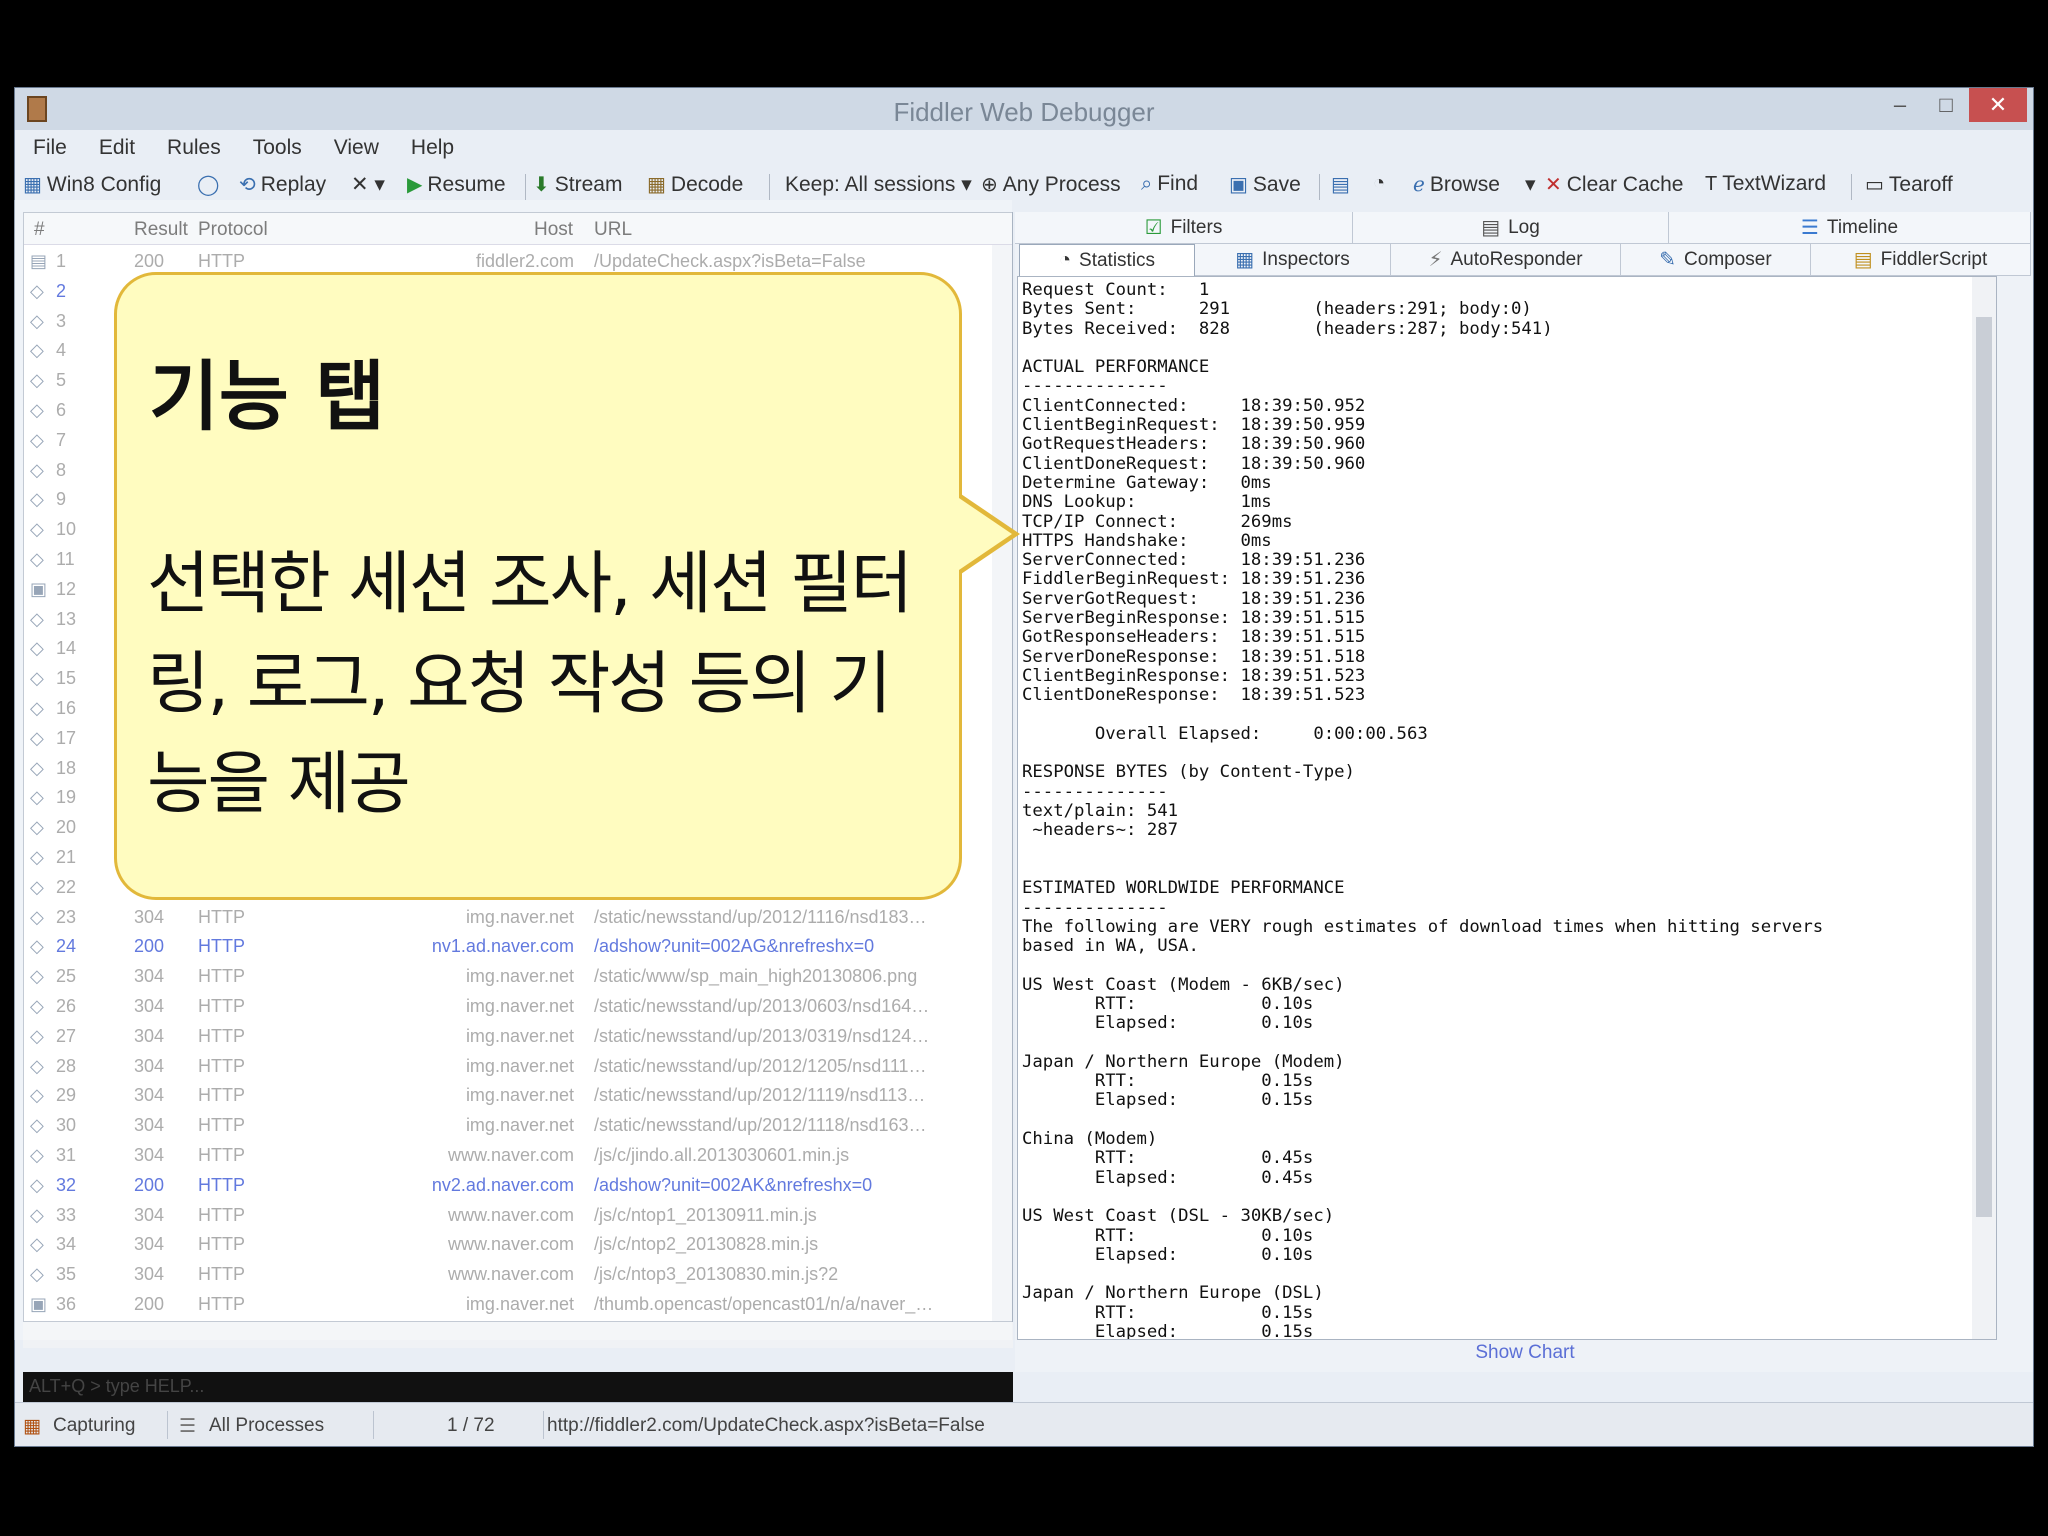 The width and height of the screenshot is (2048, 1536). I want to click on tab-statistics: ◔ Statistics, so click(1107, 260).